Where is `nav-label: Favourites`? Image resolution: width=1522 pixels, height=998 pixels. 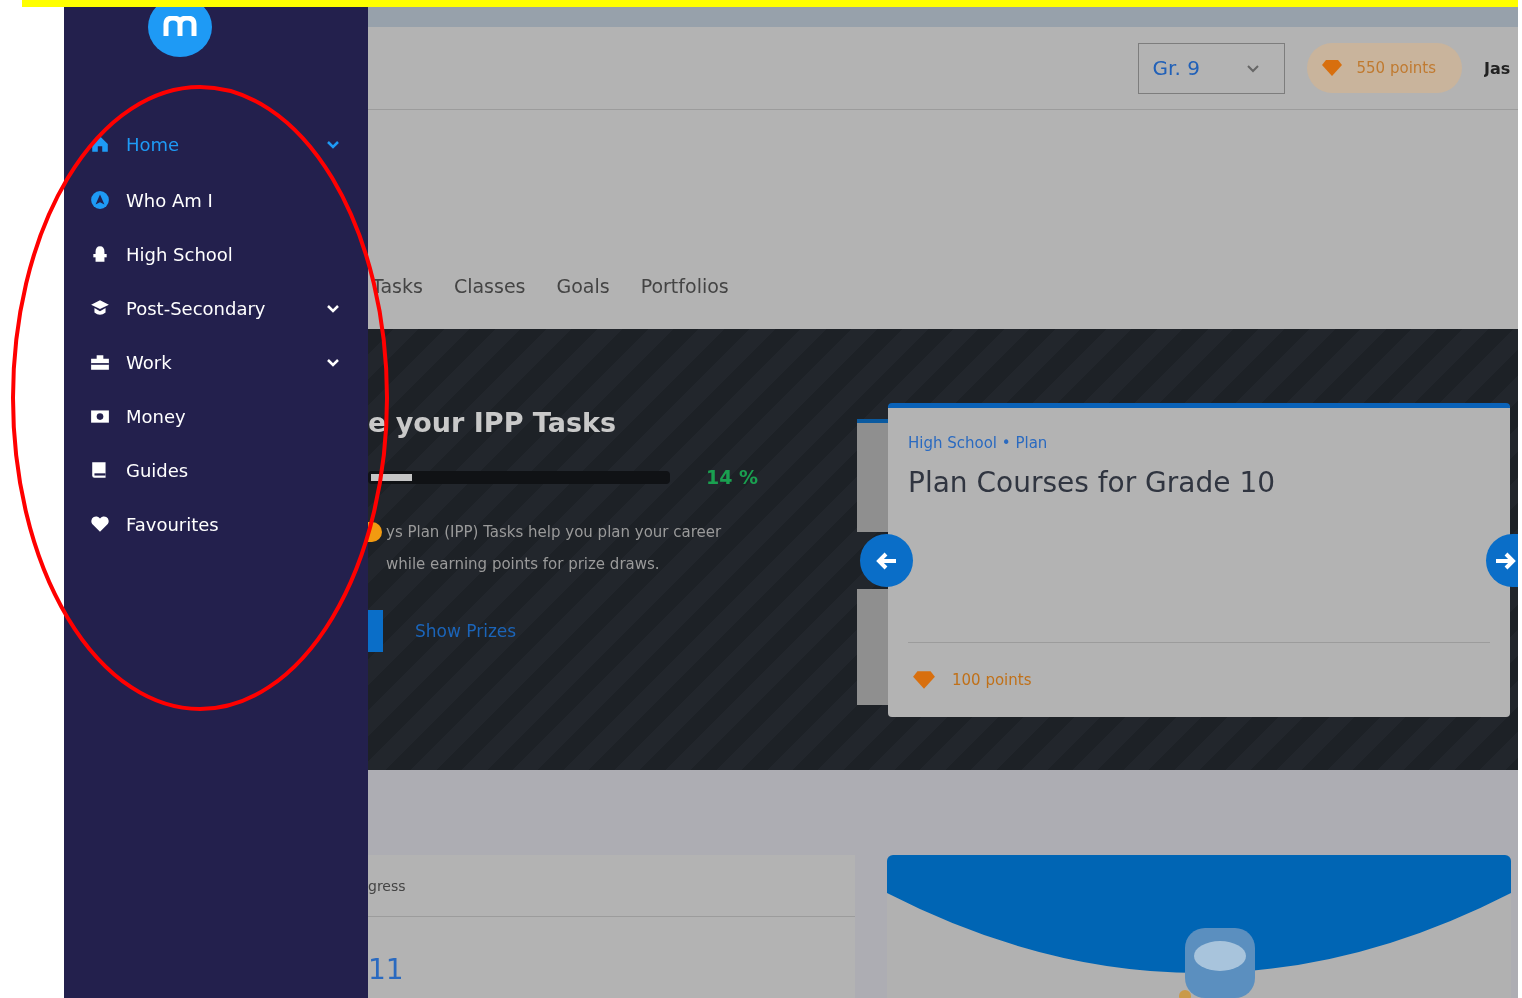
nav-label: Favourites is located at coordinates (173, 524).